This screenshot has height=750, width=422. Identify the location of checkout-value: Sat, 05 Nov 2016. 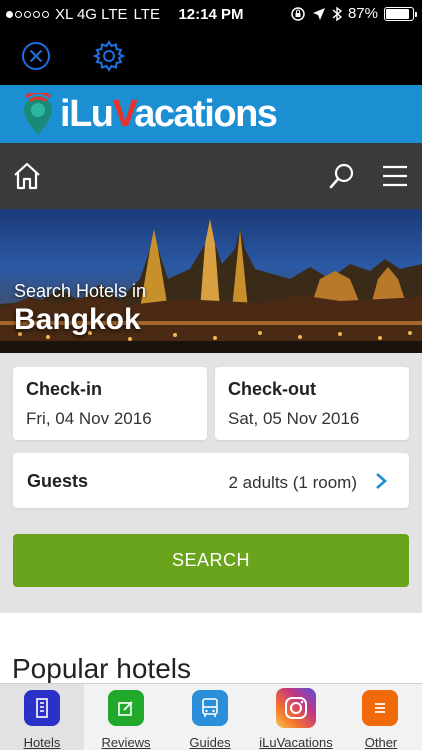
(294, 418).